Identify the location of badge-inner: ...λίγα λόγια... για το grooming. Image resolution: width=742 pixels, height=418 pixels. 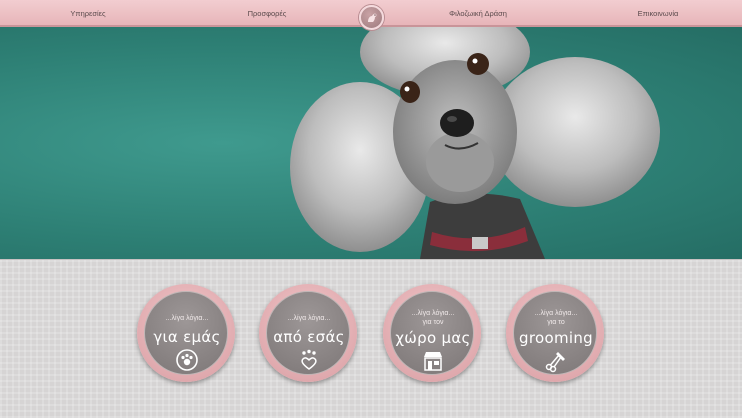
(555, 333).